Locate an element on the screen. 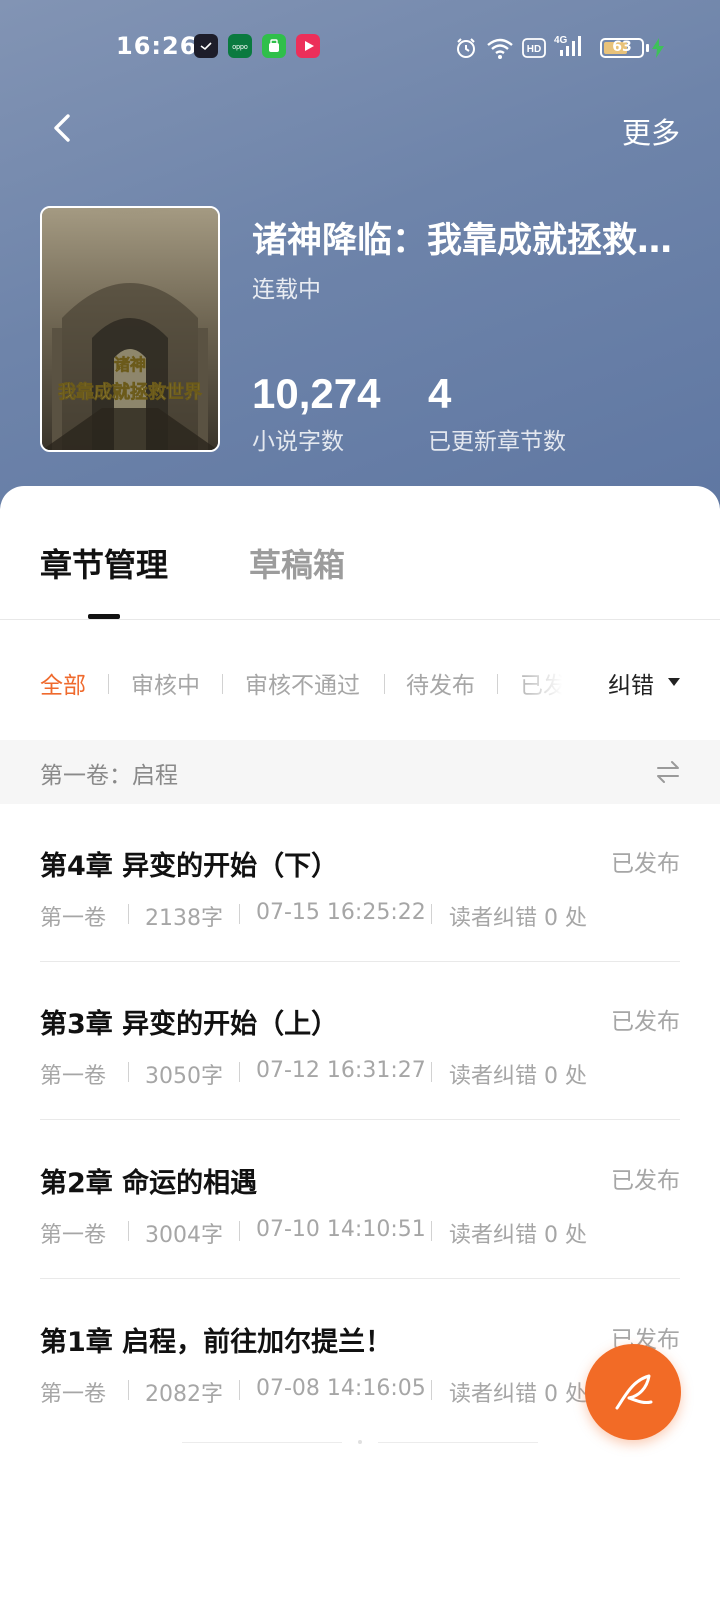  write-chapter-button is located at coordinates (633, 1392).